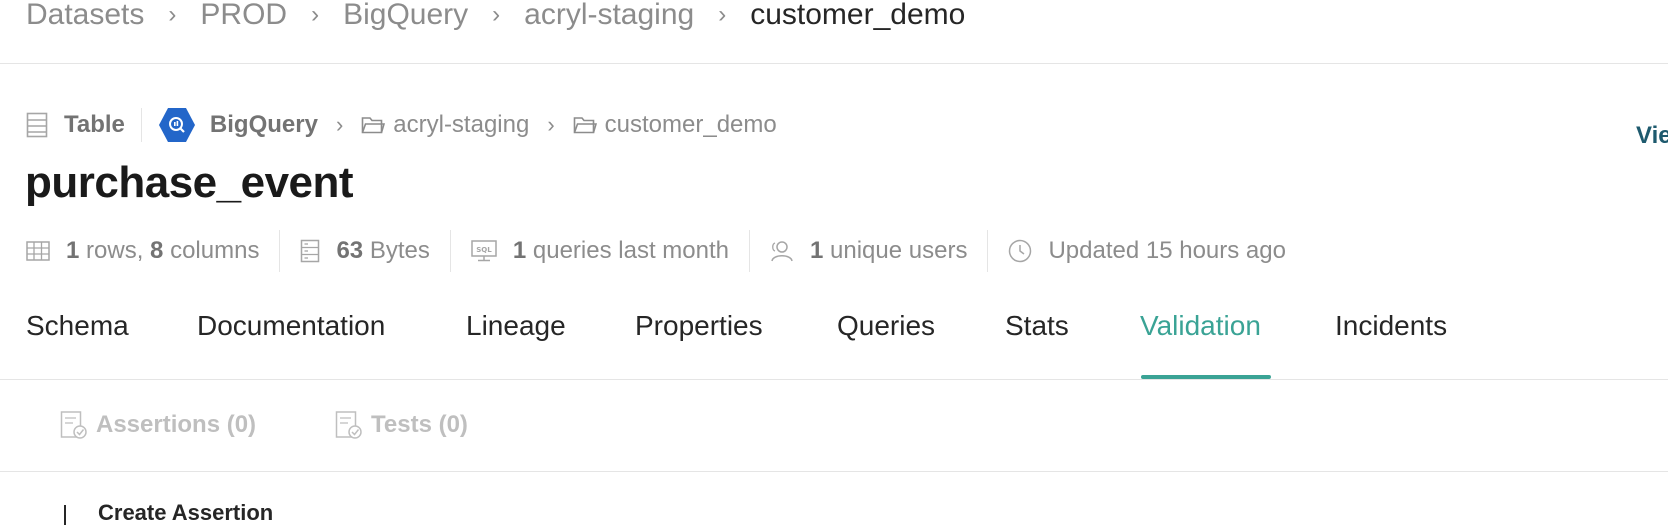  I want to click on columns-text: columns, so click(211, 250).